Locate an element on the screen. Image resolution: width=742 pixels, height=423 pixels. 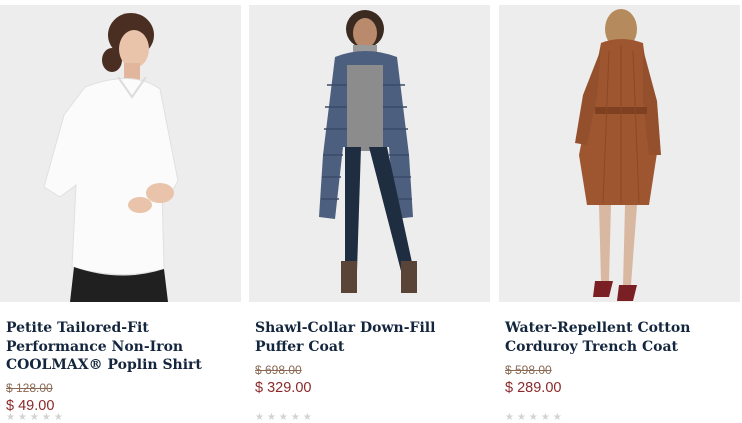
original-price: $ 128.00 is located at coordinates (29, 388).